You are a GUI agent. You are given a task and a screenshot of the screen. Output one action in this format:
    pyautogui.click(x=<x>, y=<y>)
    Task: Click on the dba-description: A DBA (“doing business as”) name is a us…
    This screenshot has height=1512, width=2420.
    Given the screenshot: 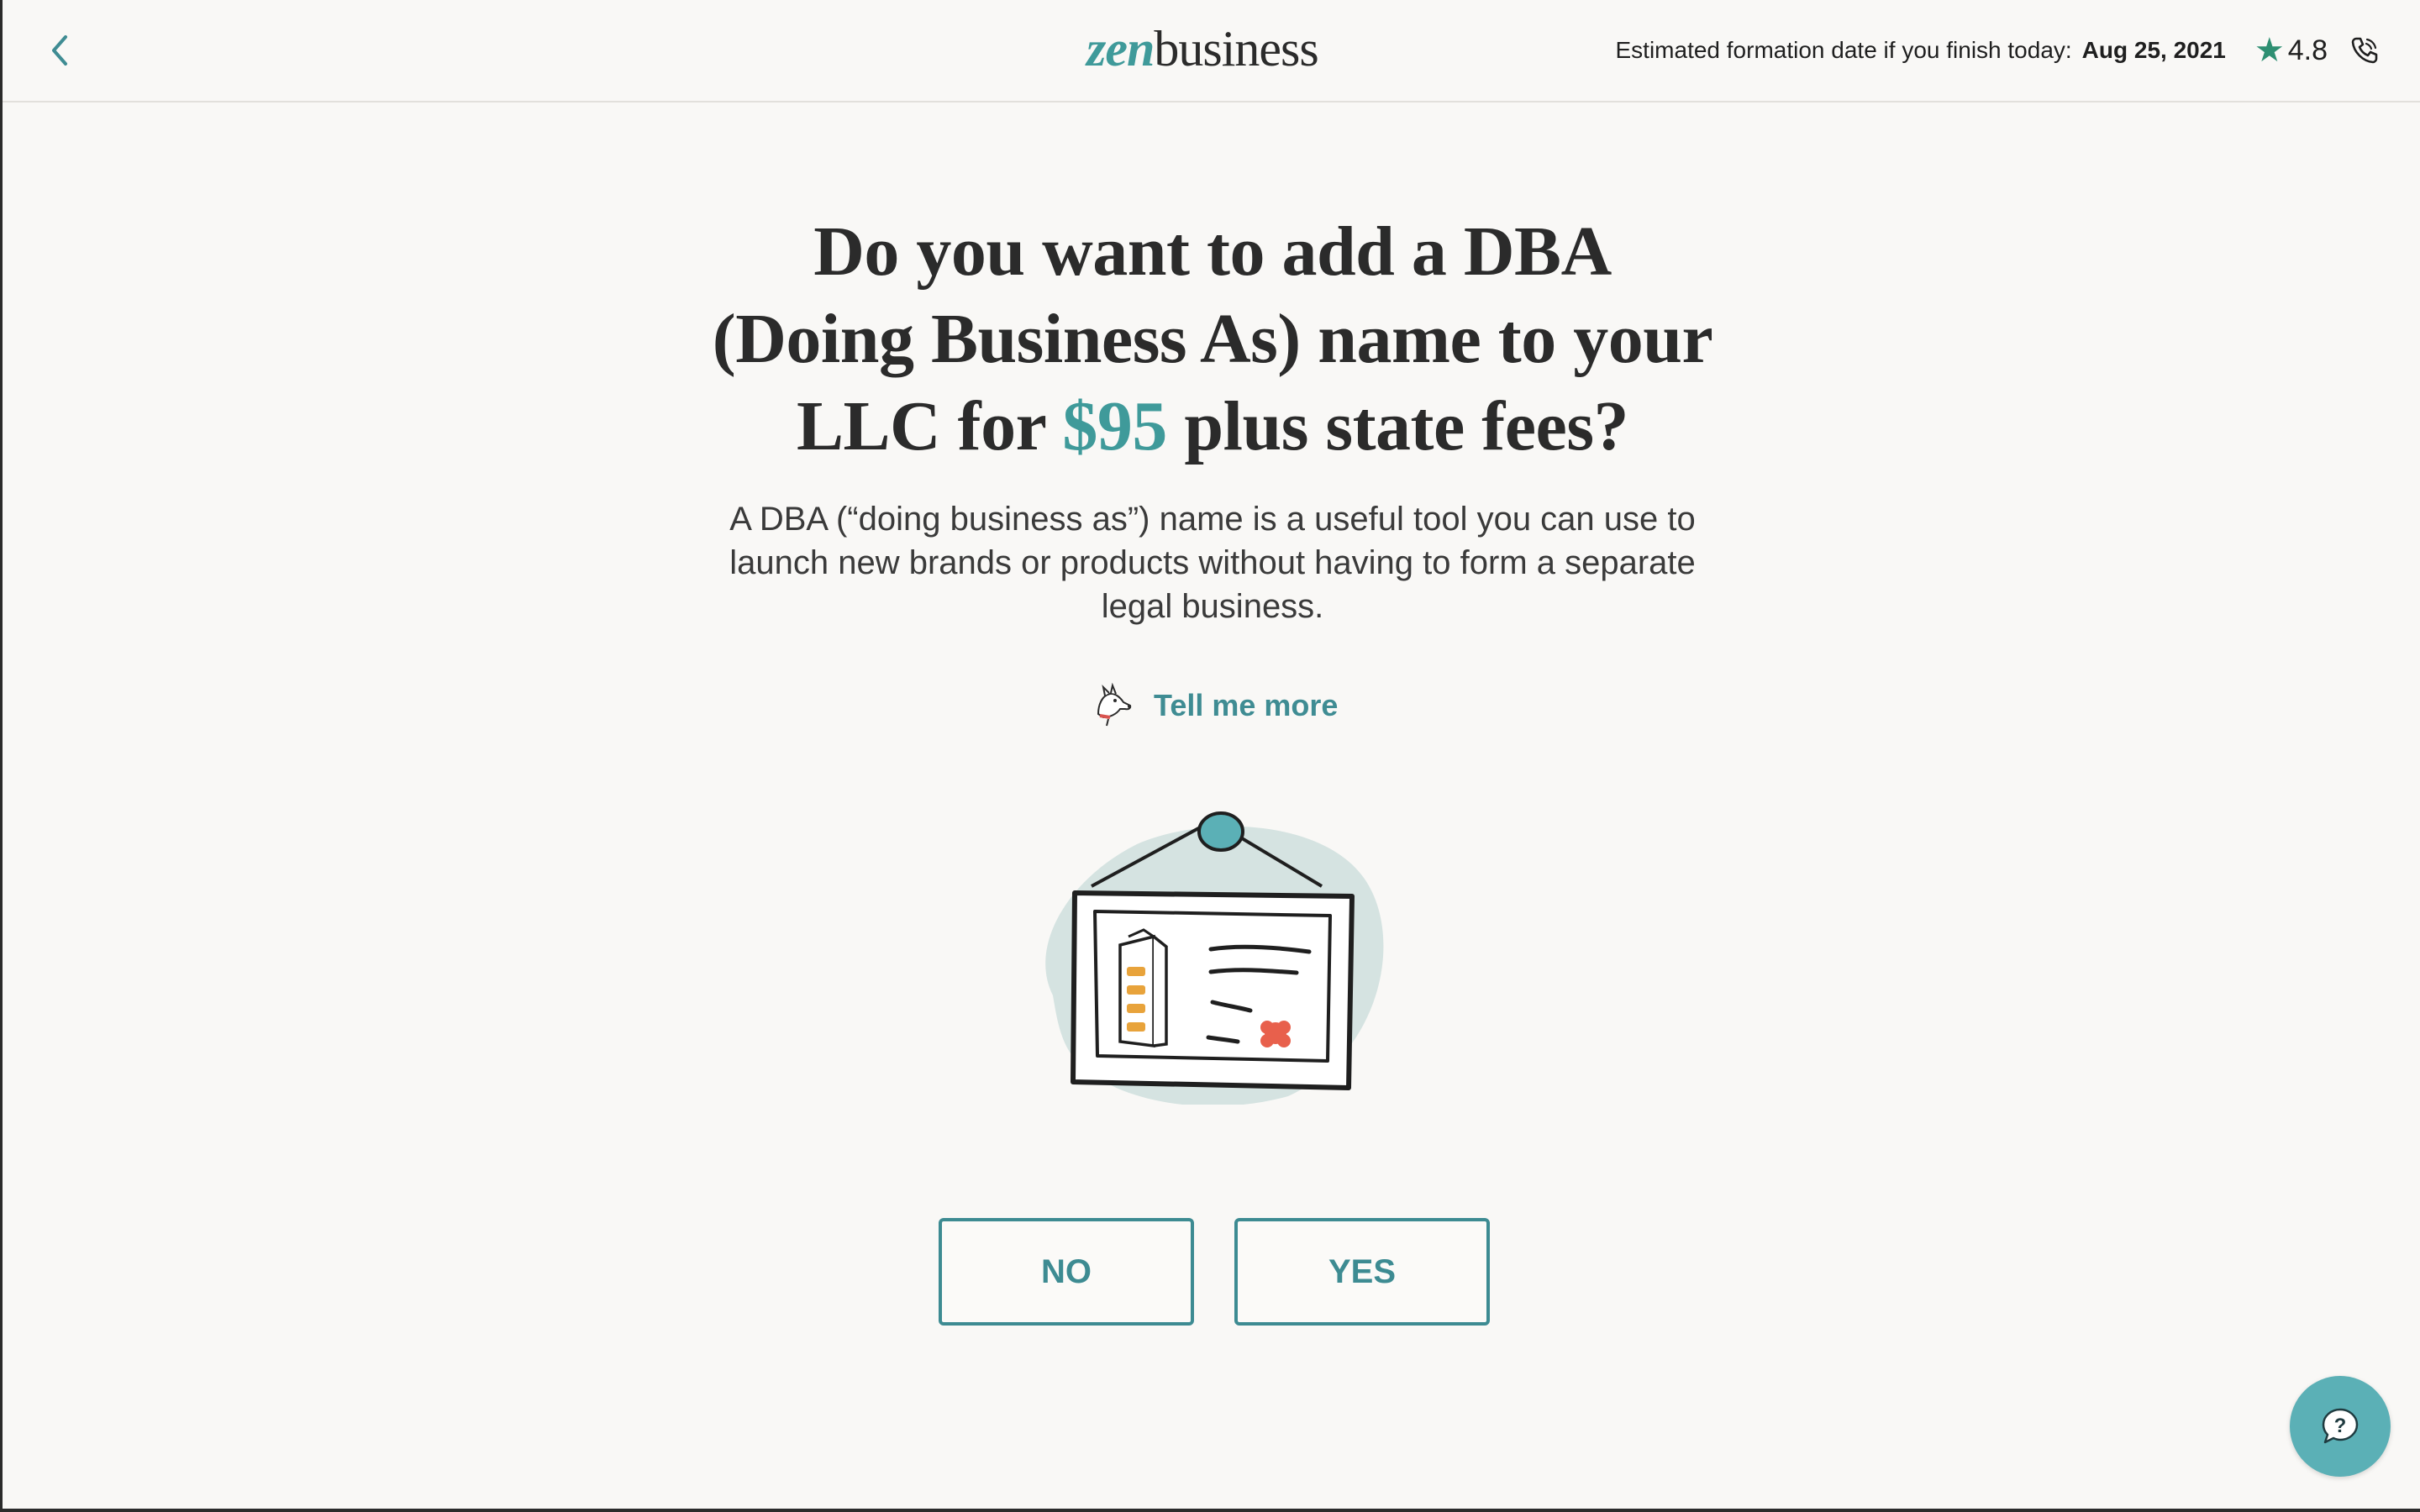 What is the action you would take?
    pyautogui.click(x=1212, y=563)
    